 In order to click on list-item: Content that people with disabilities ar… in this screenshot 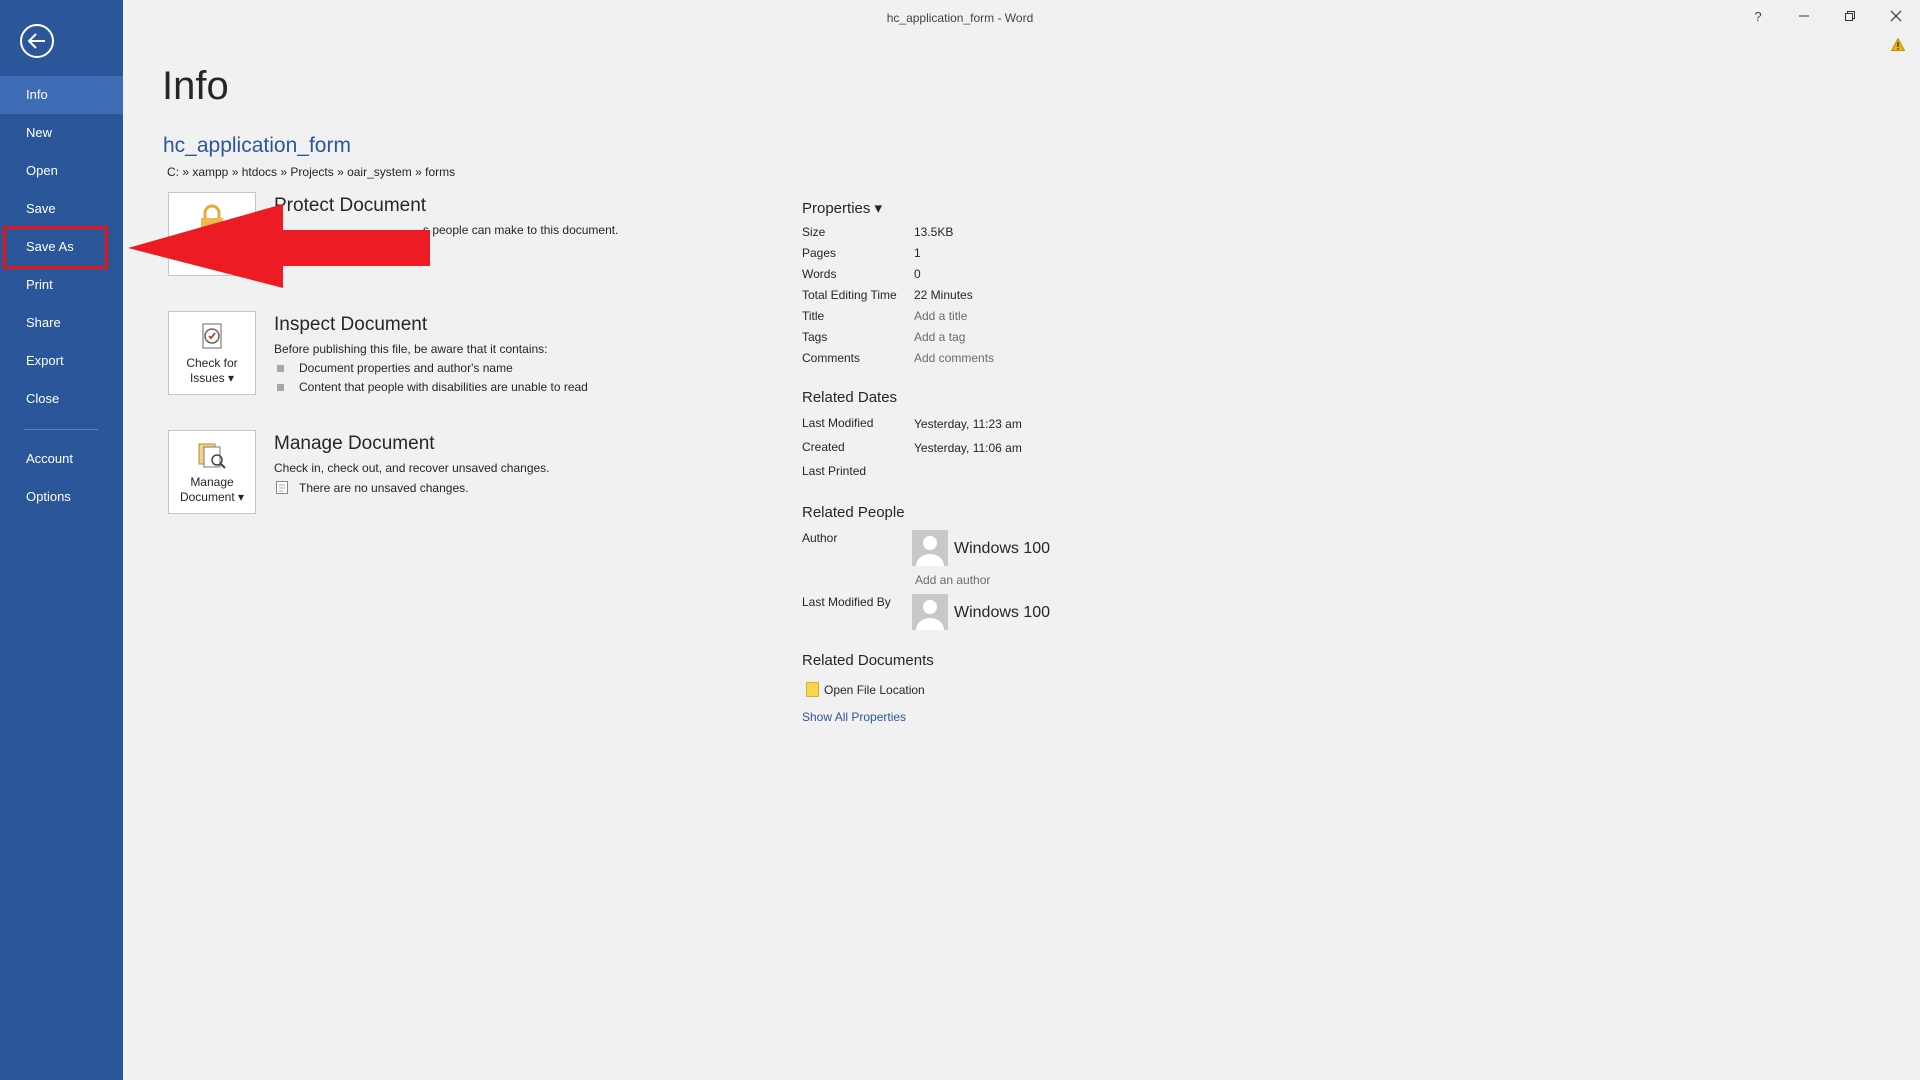, I will do `click(432, 387)`.